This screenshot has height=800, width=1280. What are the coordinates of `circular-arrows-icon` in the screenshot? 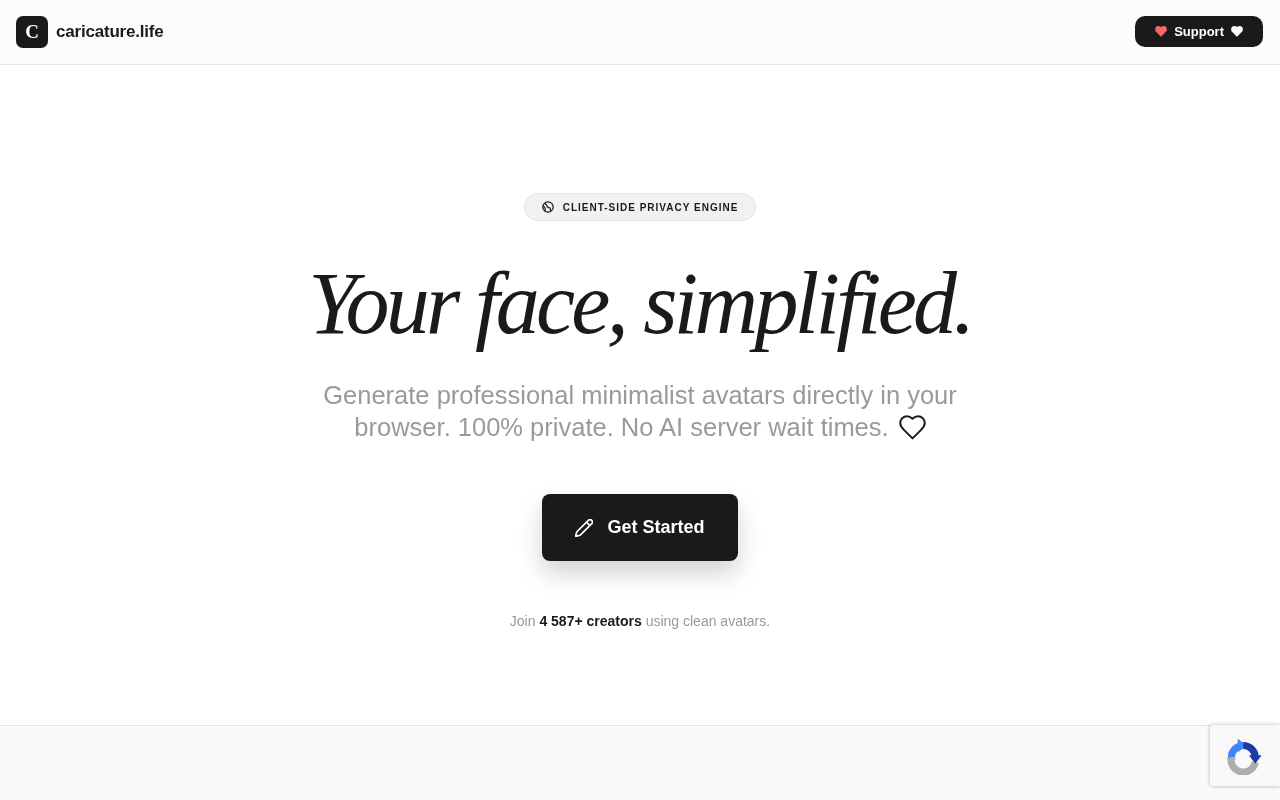 It's located at (1244, 755).